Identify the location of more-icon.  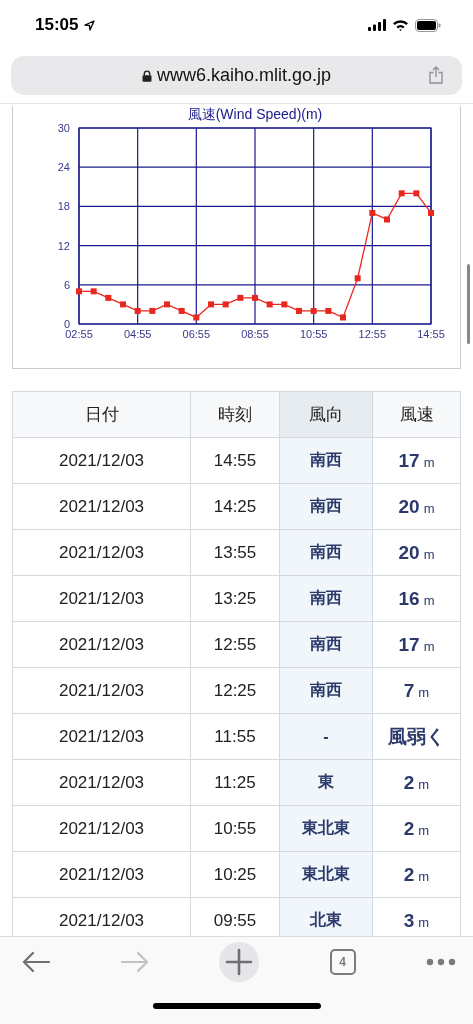
(441, 962).